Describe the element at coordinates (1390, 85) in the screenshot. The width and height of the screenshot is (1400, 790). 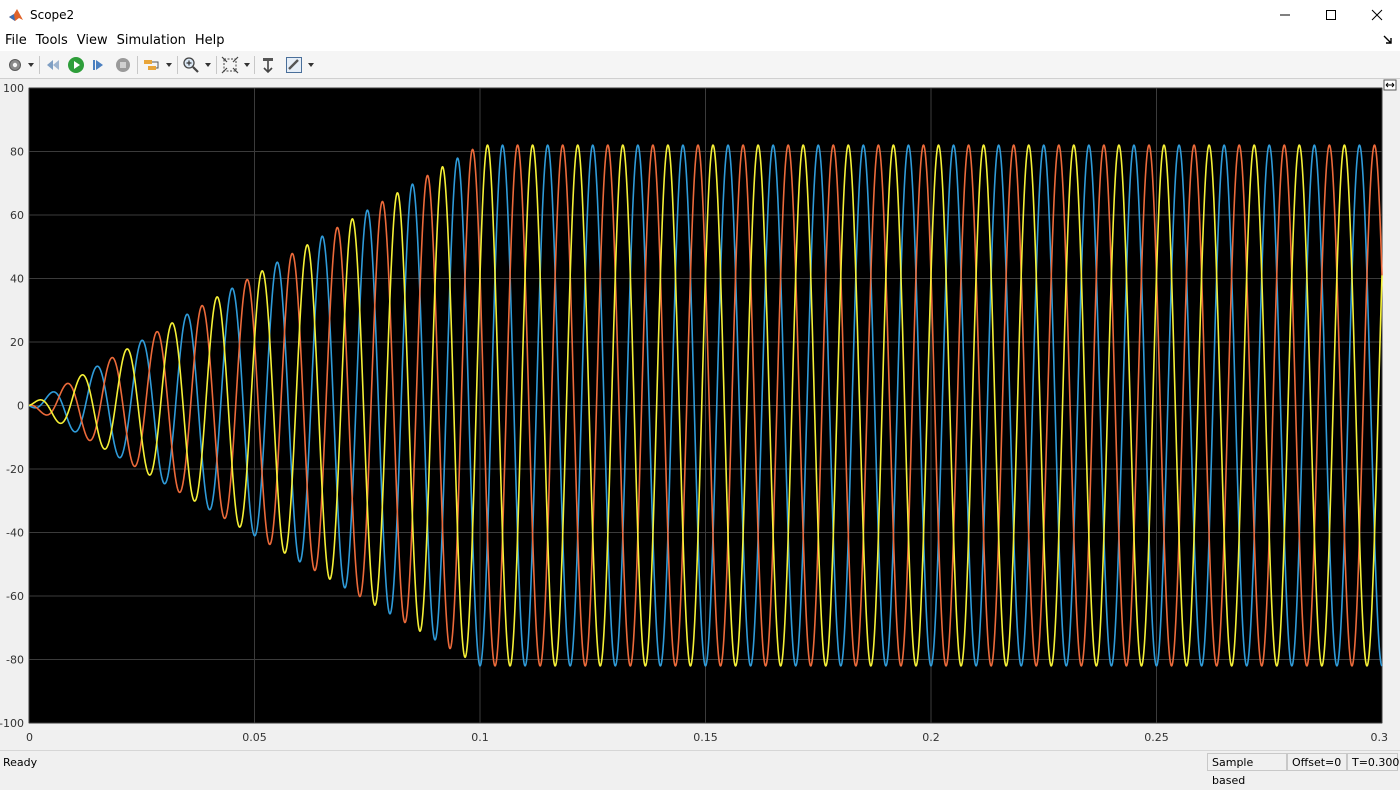
I see `expand-axes-icon` at that location.